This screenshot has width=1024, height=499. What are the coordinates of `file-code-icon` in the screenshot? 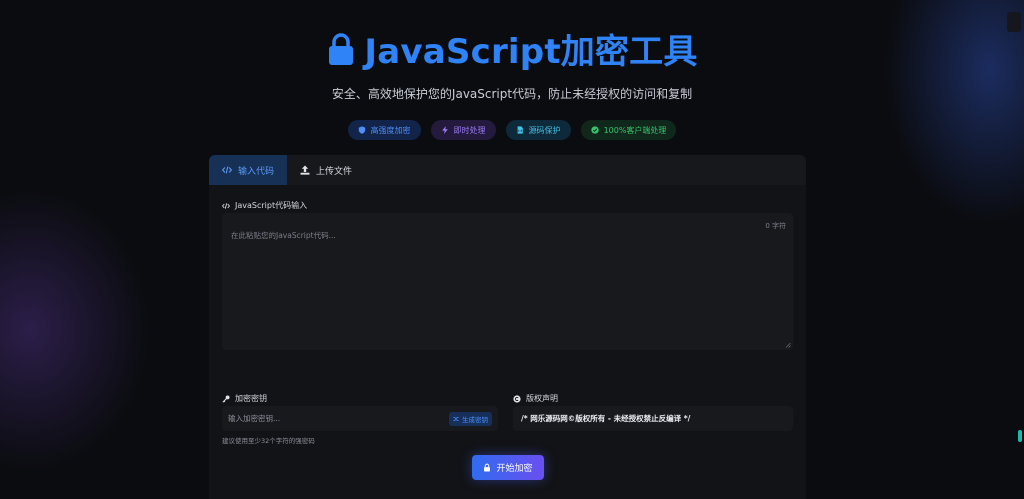 It's located at (520, 130).